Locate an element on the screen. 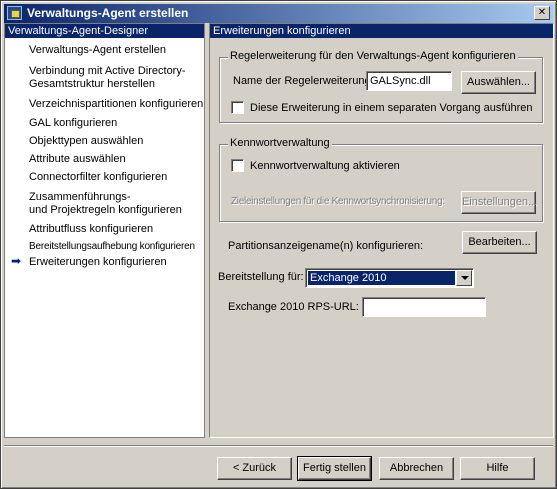 This screenshot has height=489, width=557. nav-step-attribute-flow: Attributfluss konfigurieren is located at coordinates (117, 229).